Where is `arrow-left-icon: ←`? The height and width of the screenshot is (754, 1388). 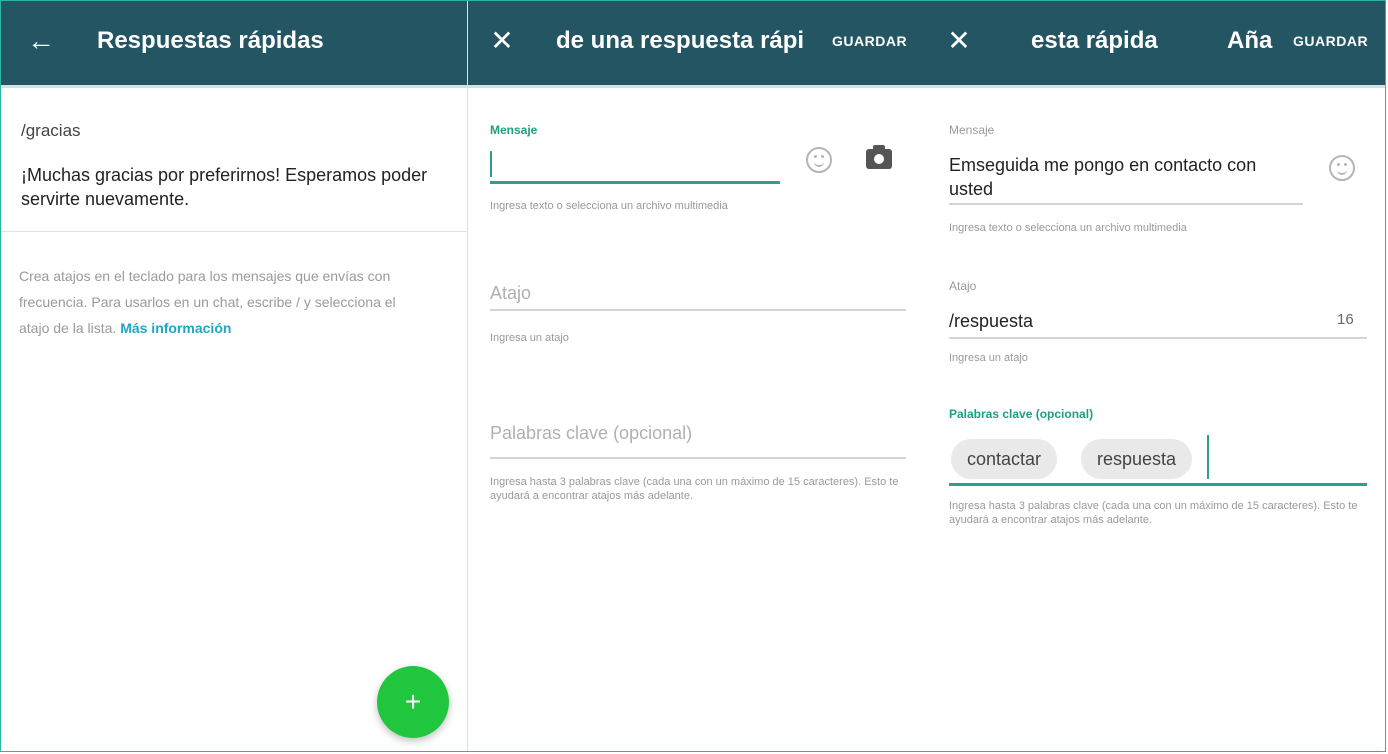
arrow-left-icon: ← is located at coordinates (41, 41).